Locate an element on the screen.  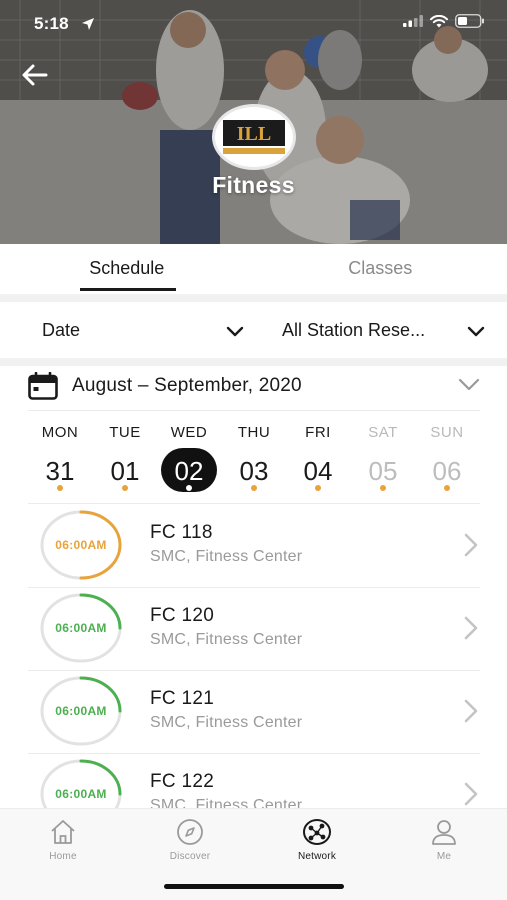
tab-classes: Classes is located at coordinates (380, 269).